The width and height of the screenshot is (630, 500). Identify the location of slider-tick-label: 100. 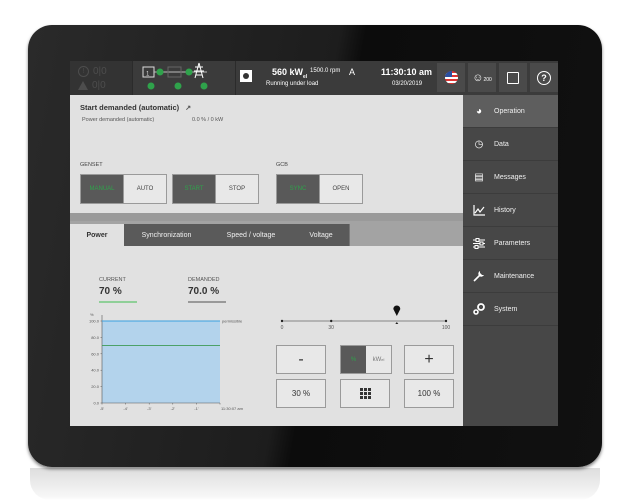
(446, 328).